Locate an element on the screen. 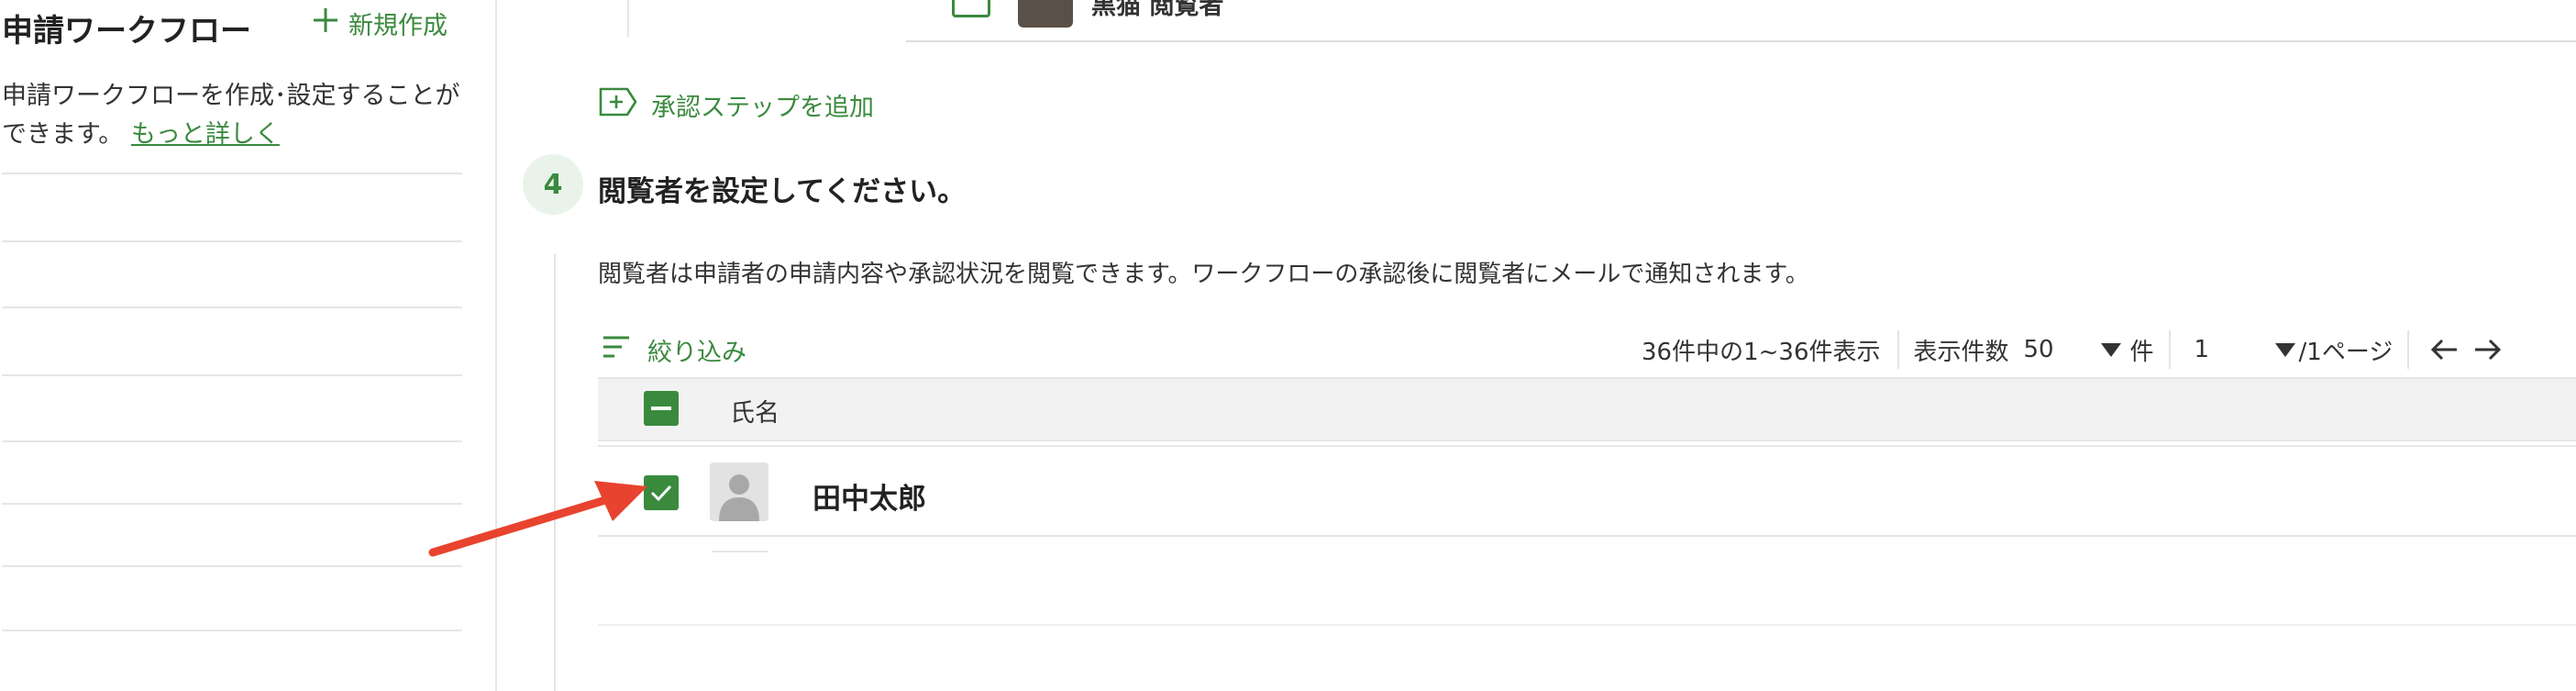 The width and height of the screenshot is (2576, 691). per-page-unit: 件 is located at coordinates (2141, 352).